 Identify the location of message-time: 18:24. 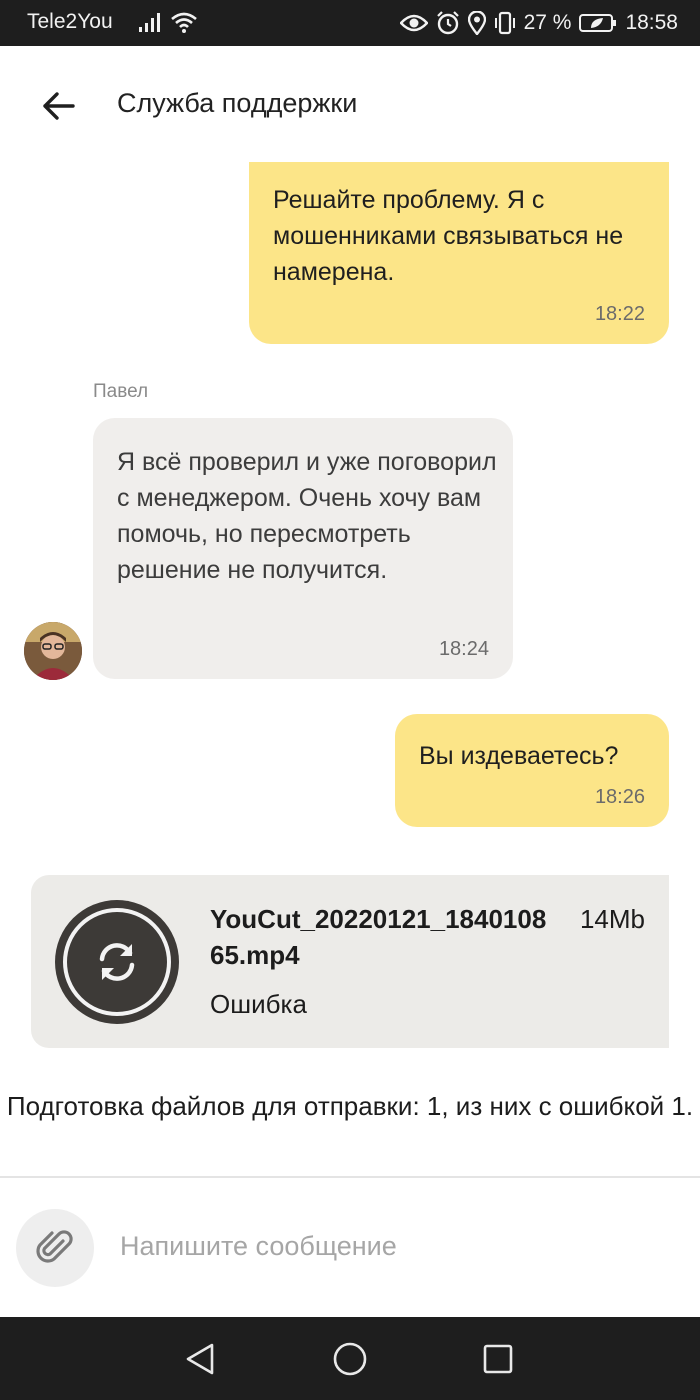
(463, 649).